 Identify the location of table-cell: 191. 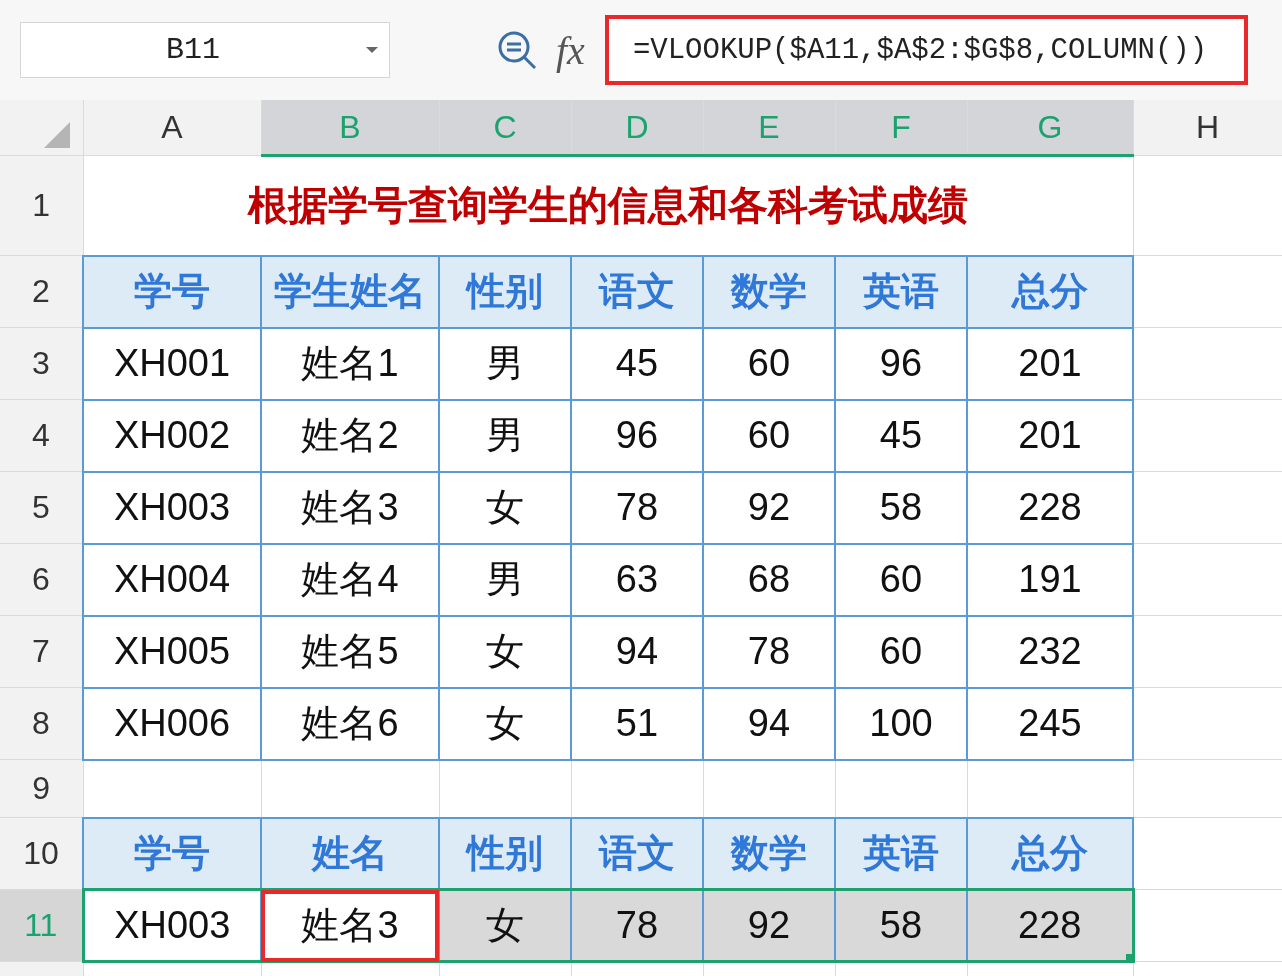
(1050, 579).